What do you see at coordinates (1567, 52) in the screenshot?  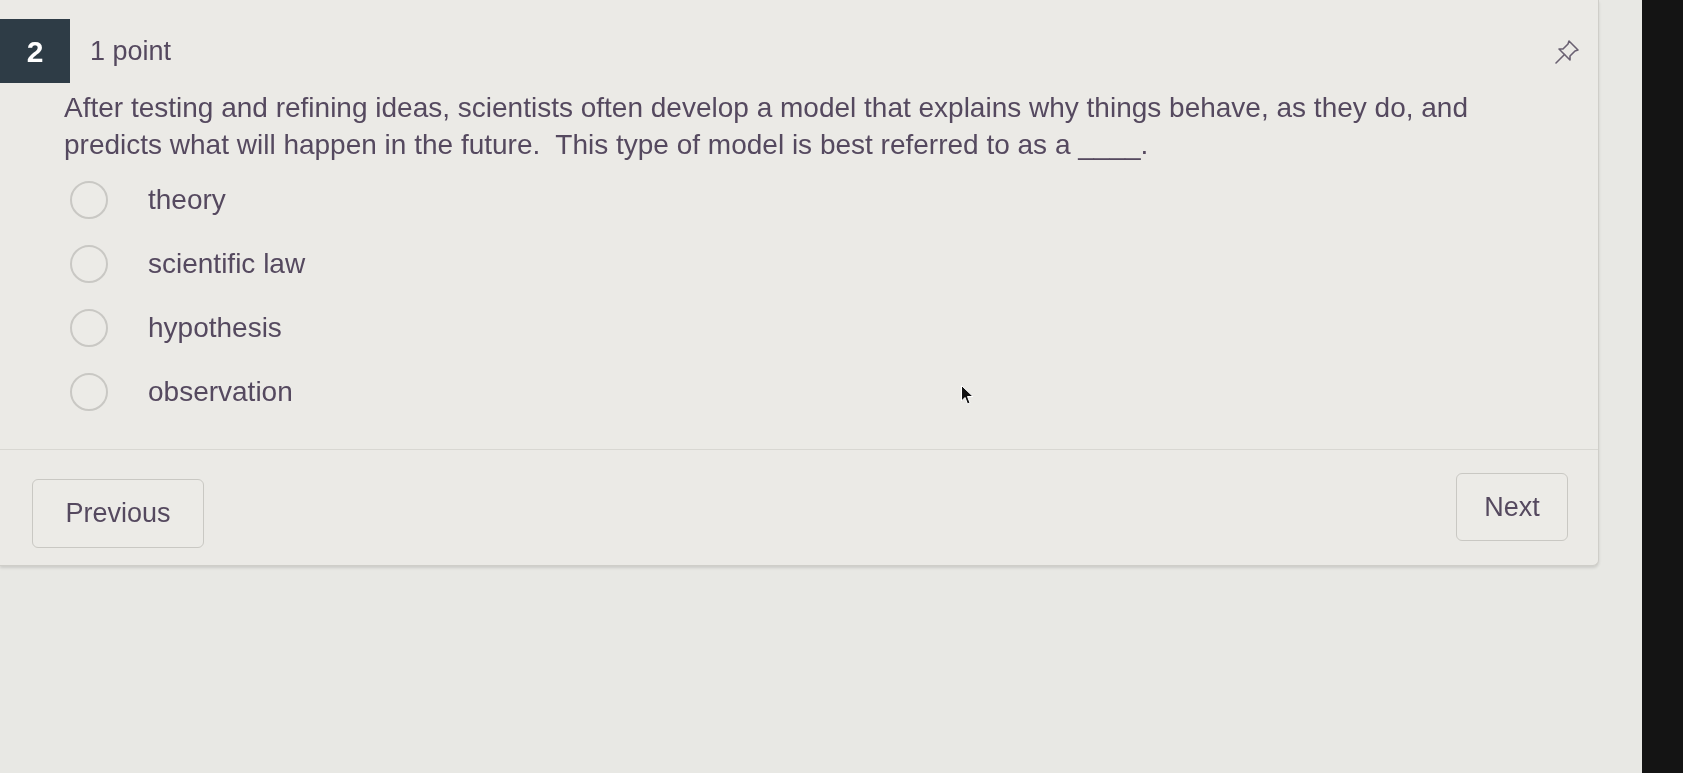 I see `pin-icon` at bounding box center [1567, 52].